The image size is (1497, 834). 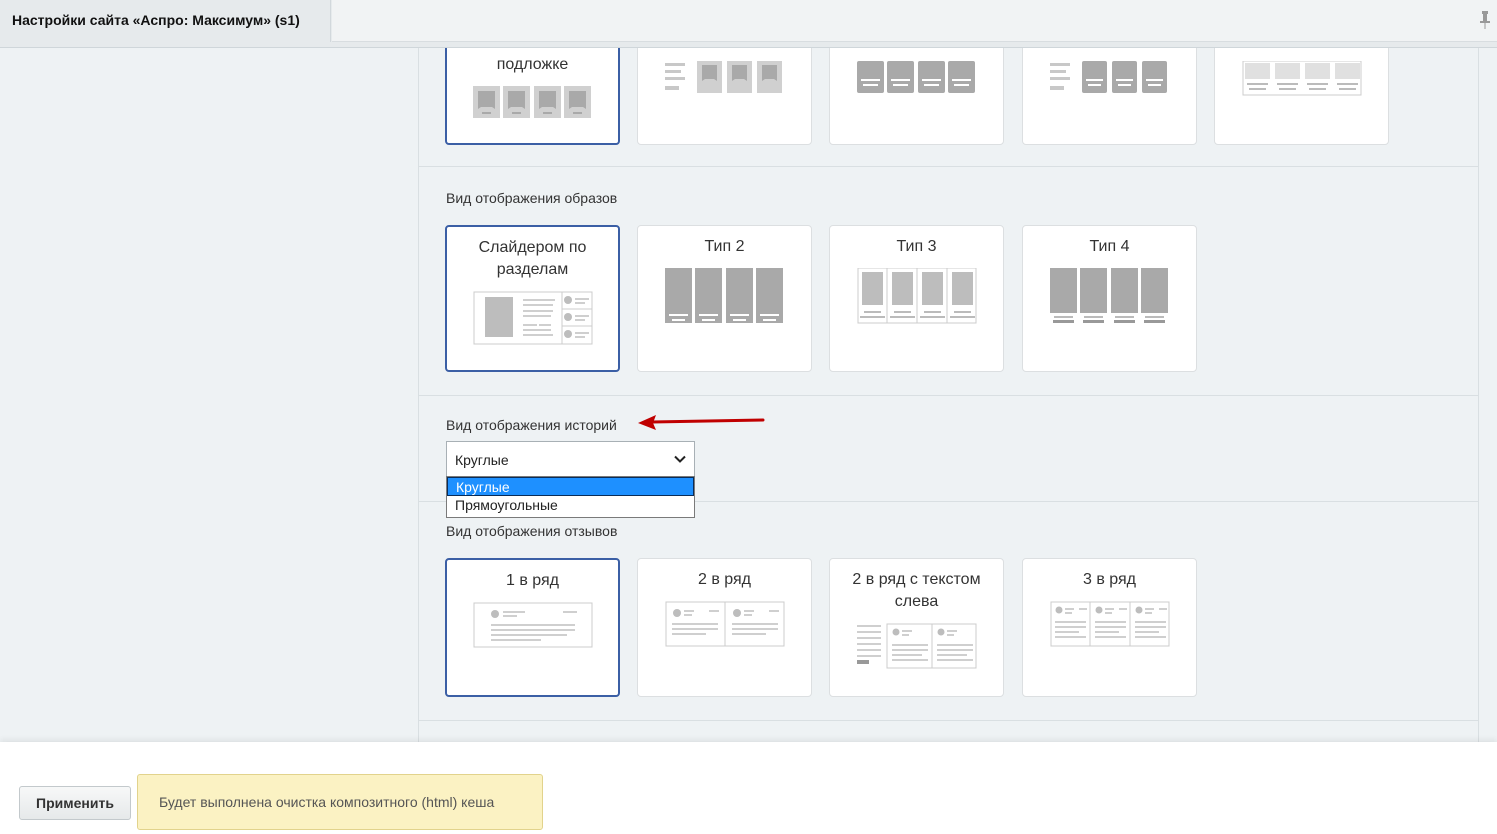 I want to click on images-view-label: Вид отображения образов, so click(x=532, y=198).